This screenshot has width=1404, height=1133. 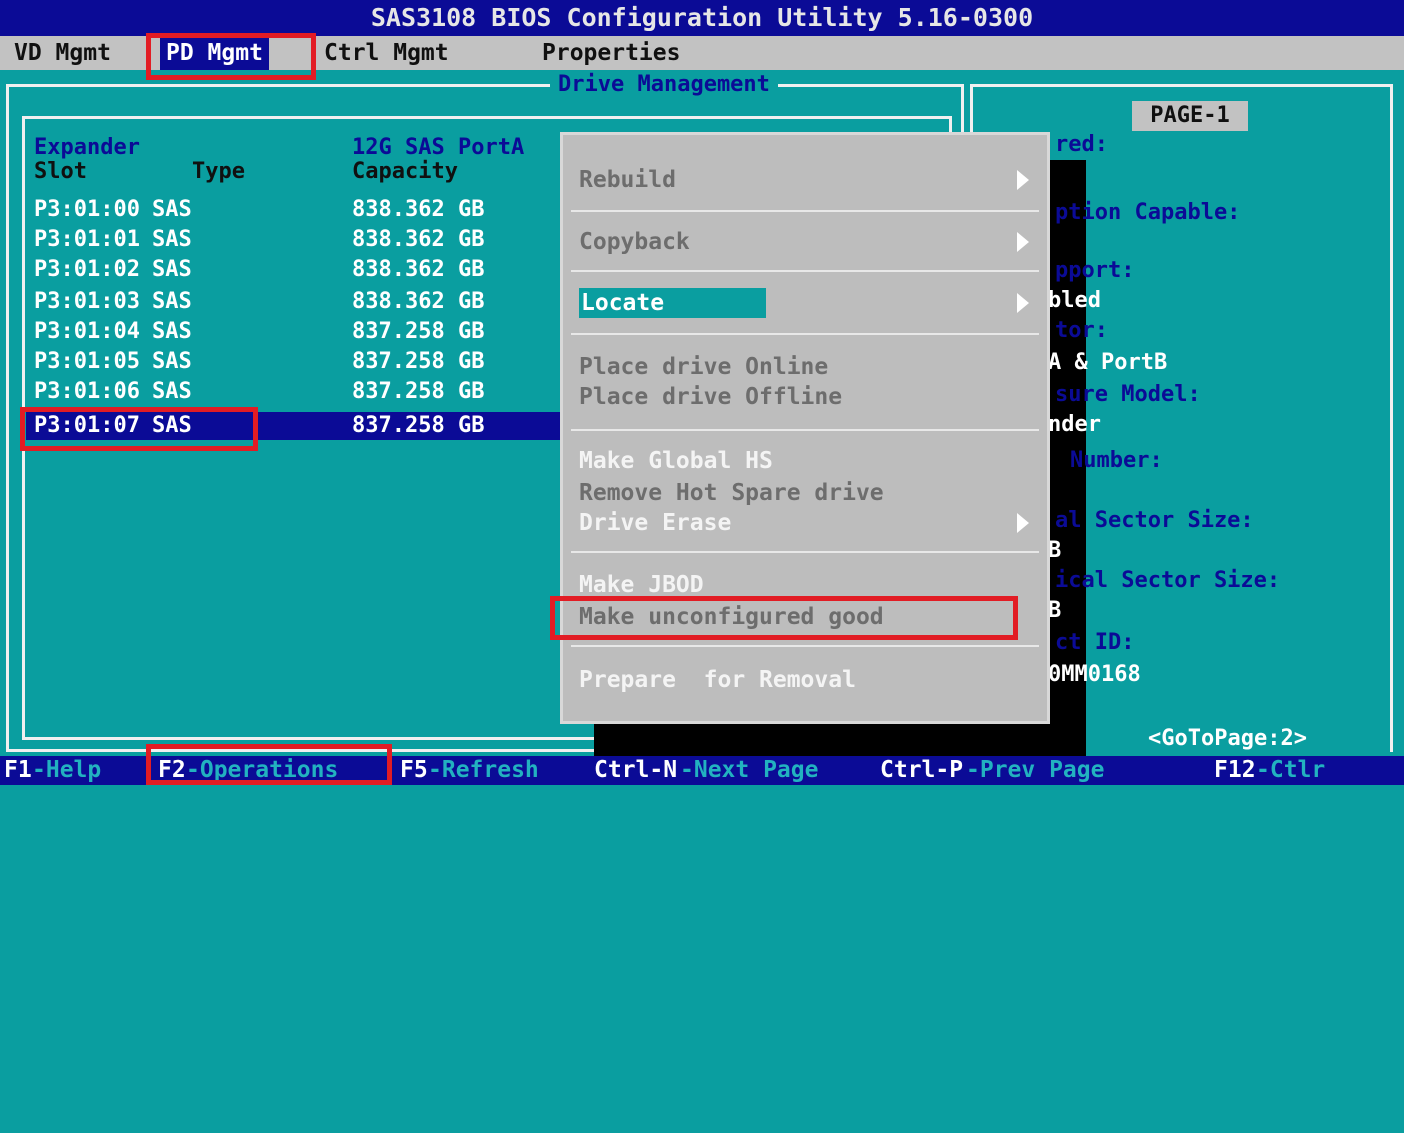 I want to click on menu-ctrl-mgmt: Ctrl Mgmt, so click(x=386, y=53).